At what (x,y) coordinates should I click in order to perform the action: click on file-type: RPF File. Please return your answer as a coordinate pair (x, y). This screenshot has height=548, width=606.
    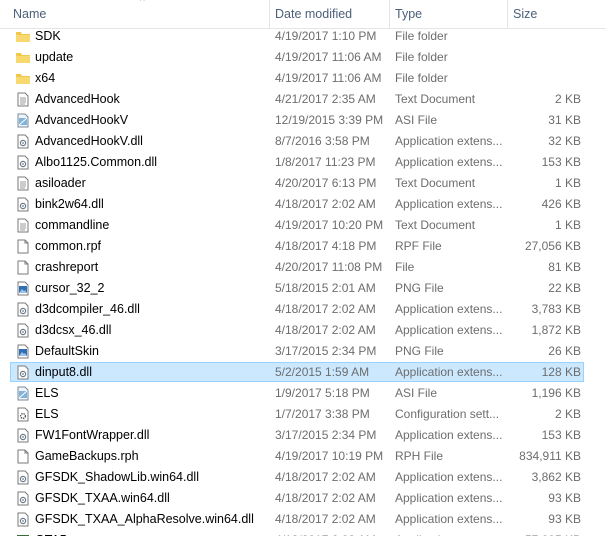
    Looking at the image, I should click on (418, 246).